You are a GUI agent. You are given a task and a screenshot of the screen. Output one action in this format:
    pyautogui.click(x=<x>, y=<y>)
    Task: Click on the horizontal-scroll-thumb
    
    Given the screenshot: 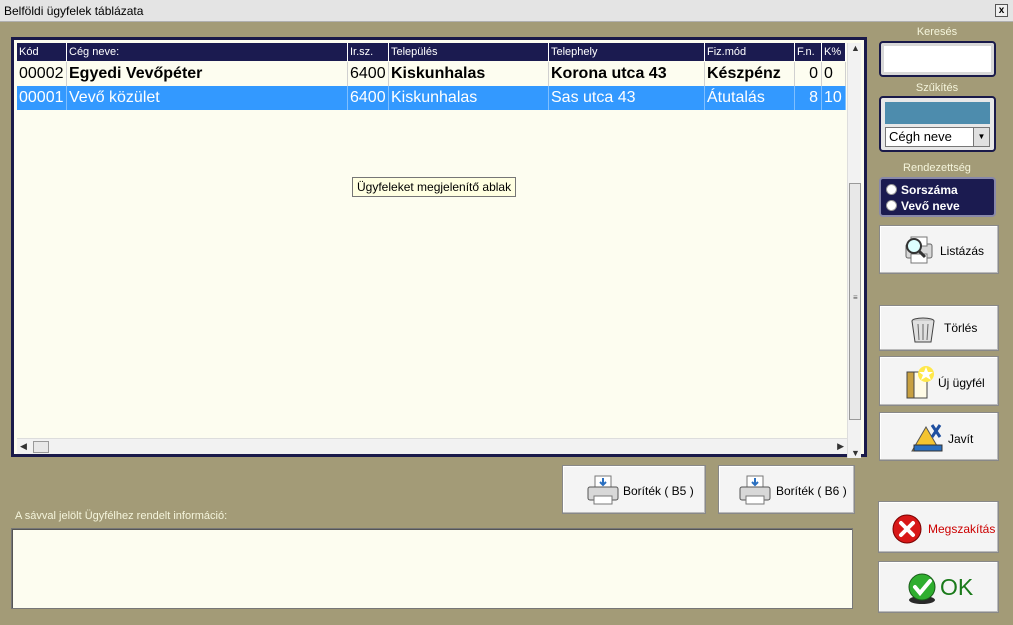 What is the action you would take?
    pyautogui.click(x=41, y=447)
    